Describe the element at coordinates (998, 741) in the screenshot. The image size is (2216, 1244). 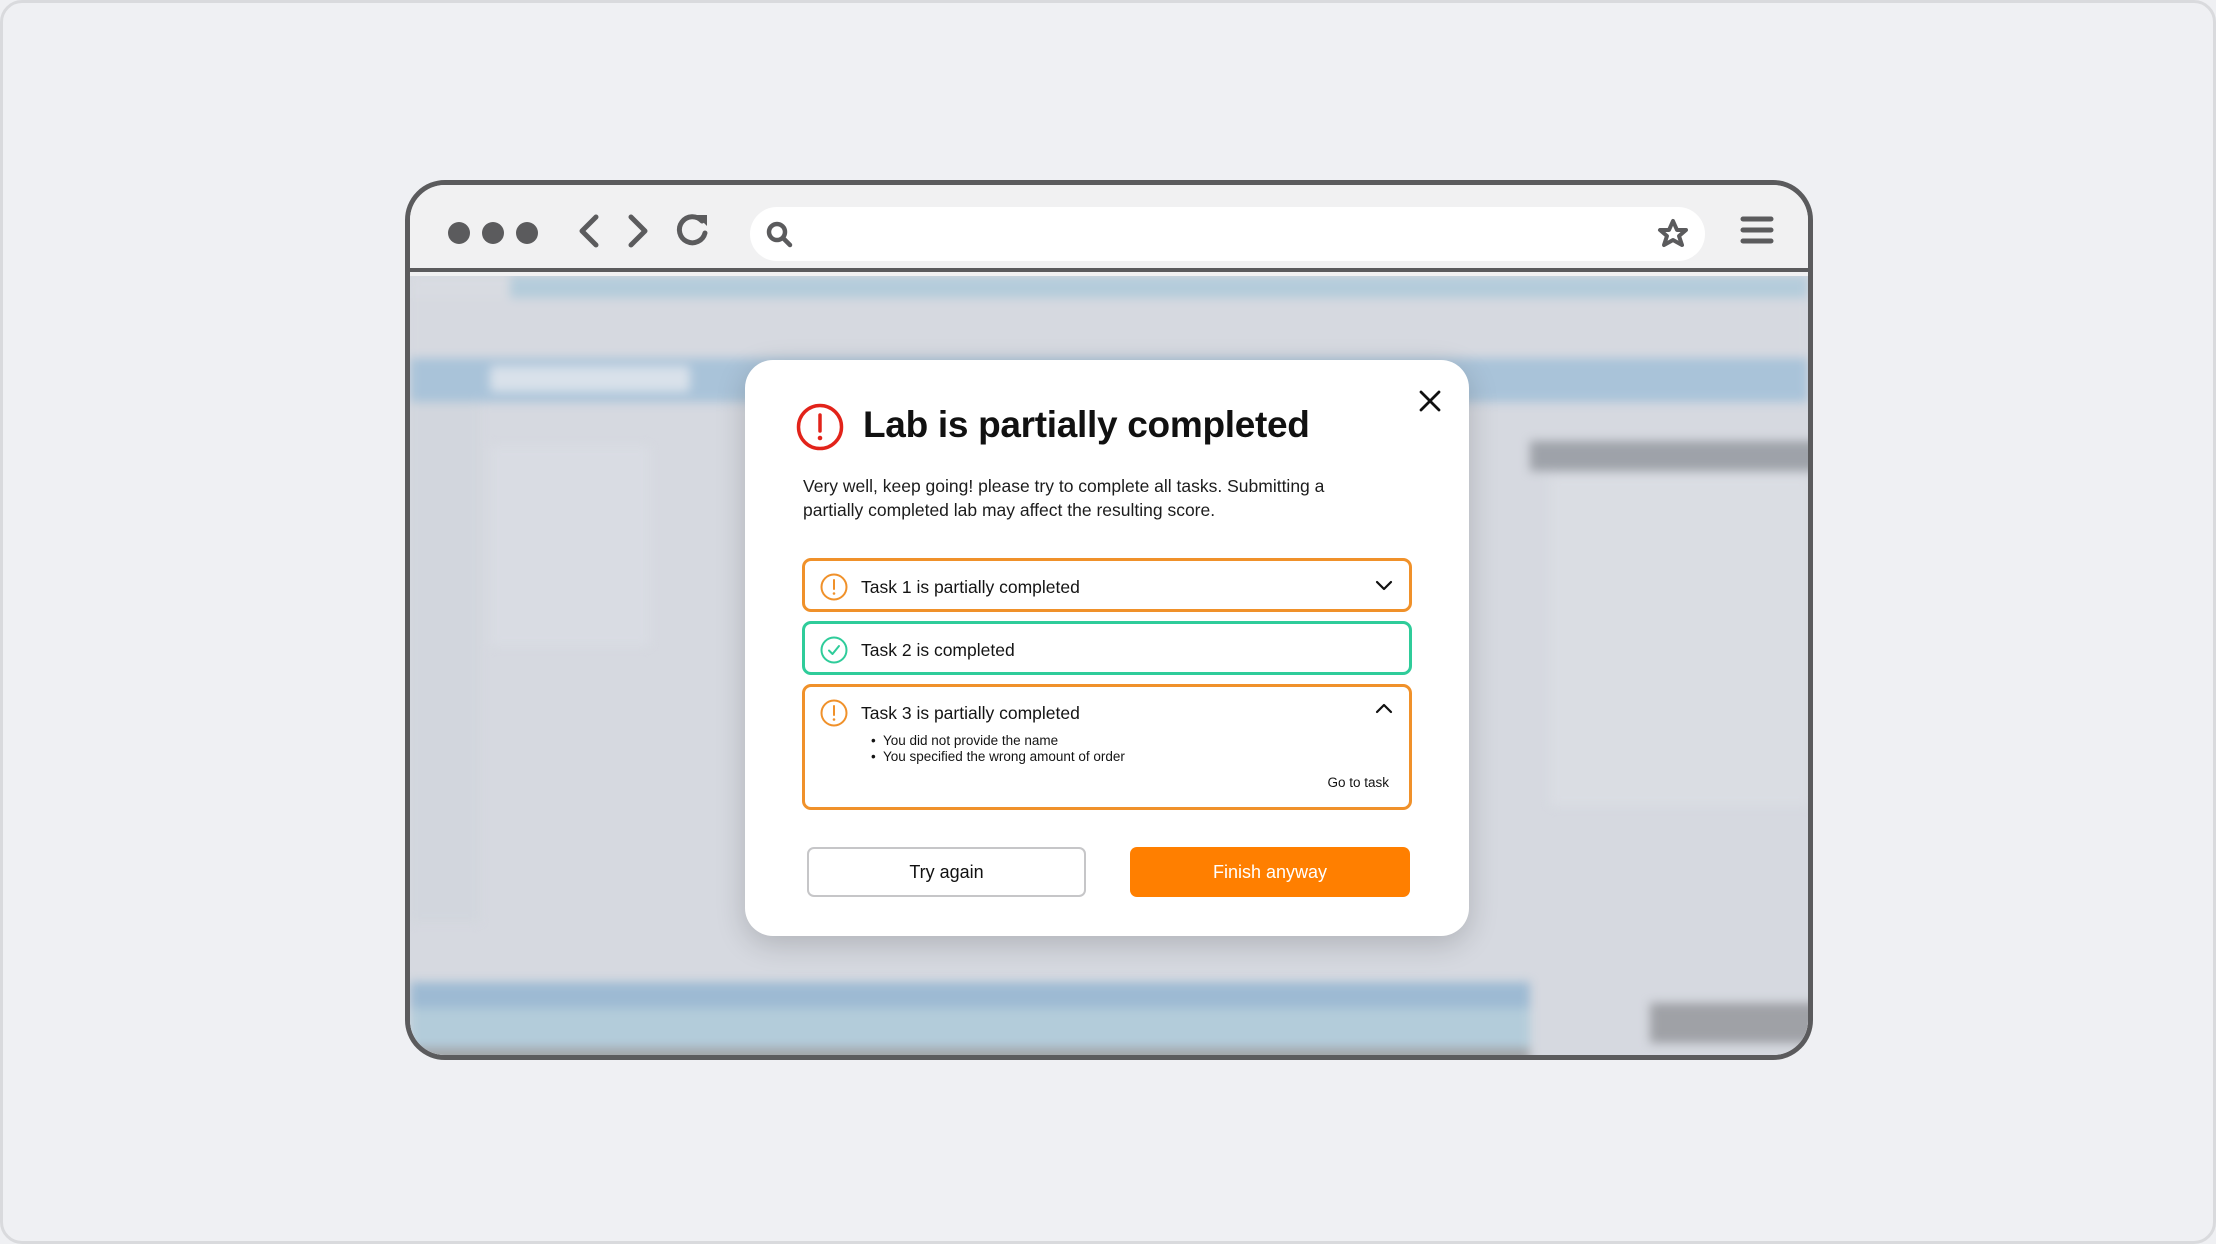
I see `task-issue: You did not provide the name` at that location.